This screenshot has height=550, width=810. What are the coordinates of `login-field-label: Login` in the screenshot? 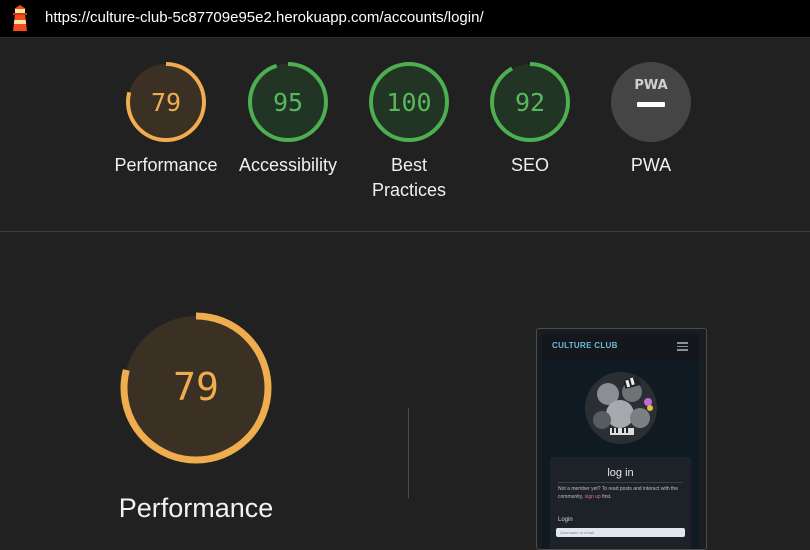 It's located at (565, 520).